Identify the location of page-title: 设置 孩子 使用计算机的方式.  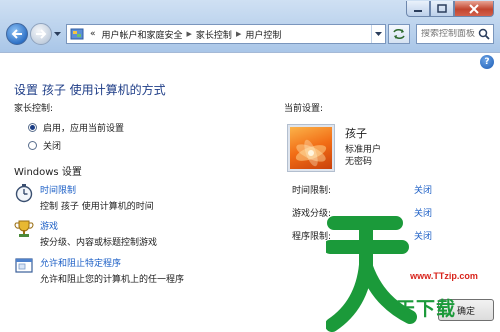
(90, 90).